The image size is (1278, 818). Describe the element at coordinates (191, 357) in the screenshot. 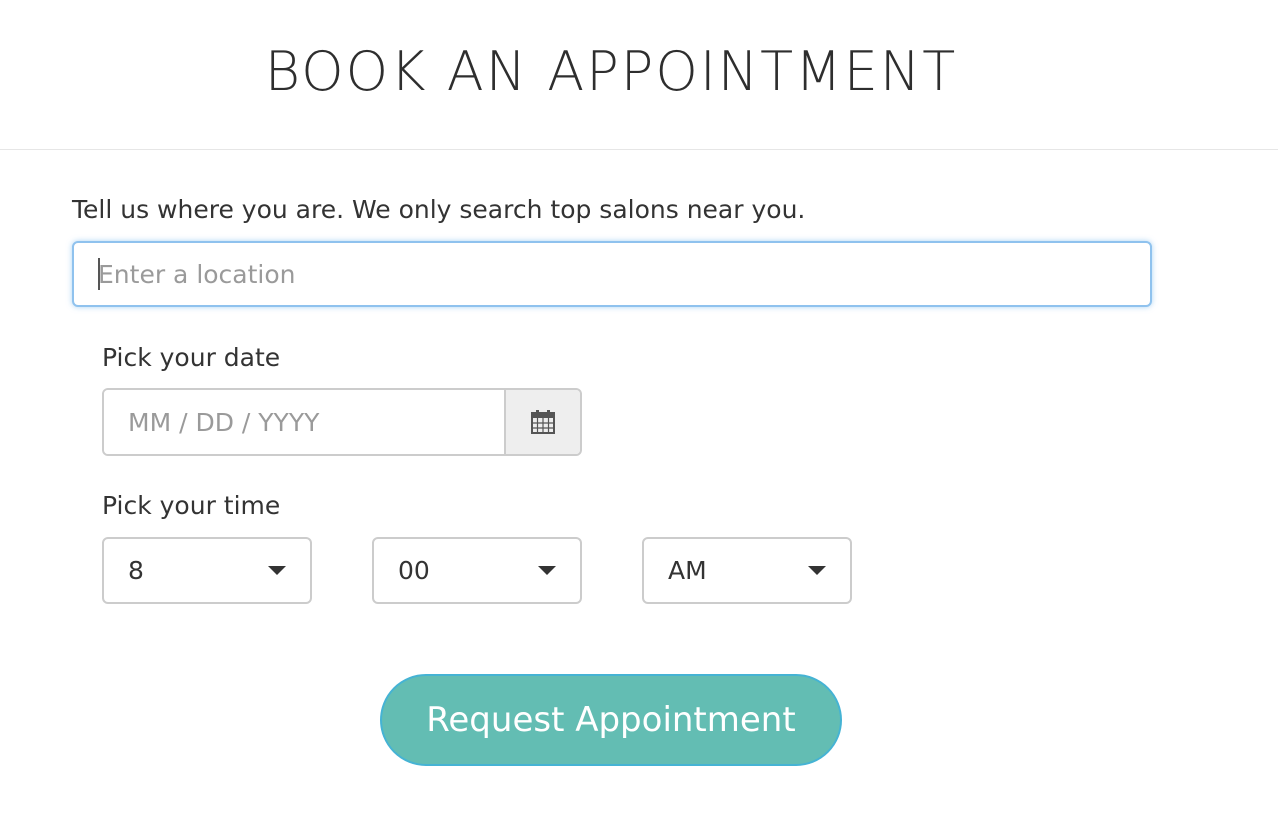

I see `date-label: Pick your date` at that location.